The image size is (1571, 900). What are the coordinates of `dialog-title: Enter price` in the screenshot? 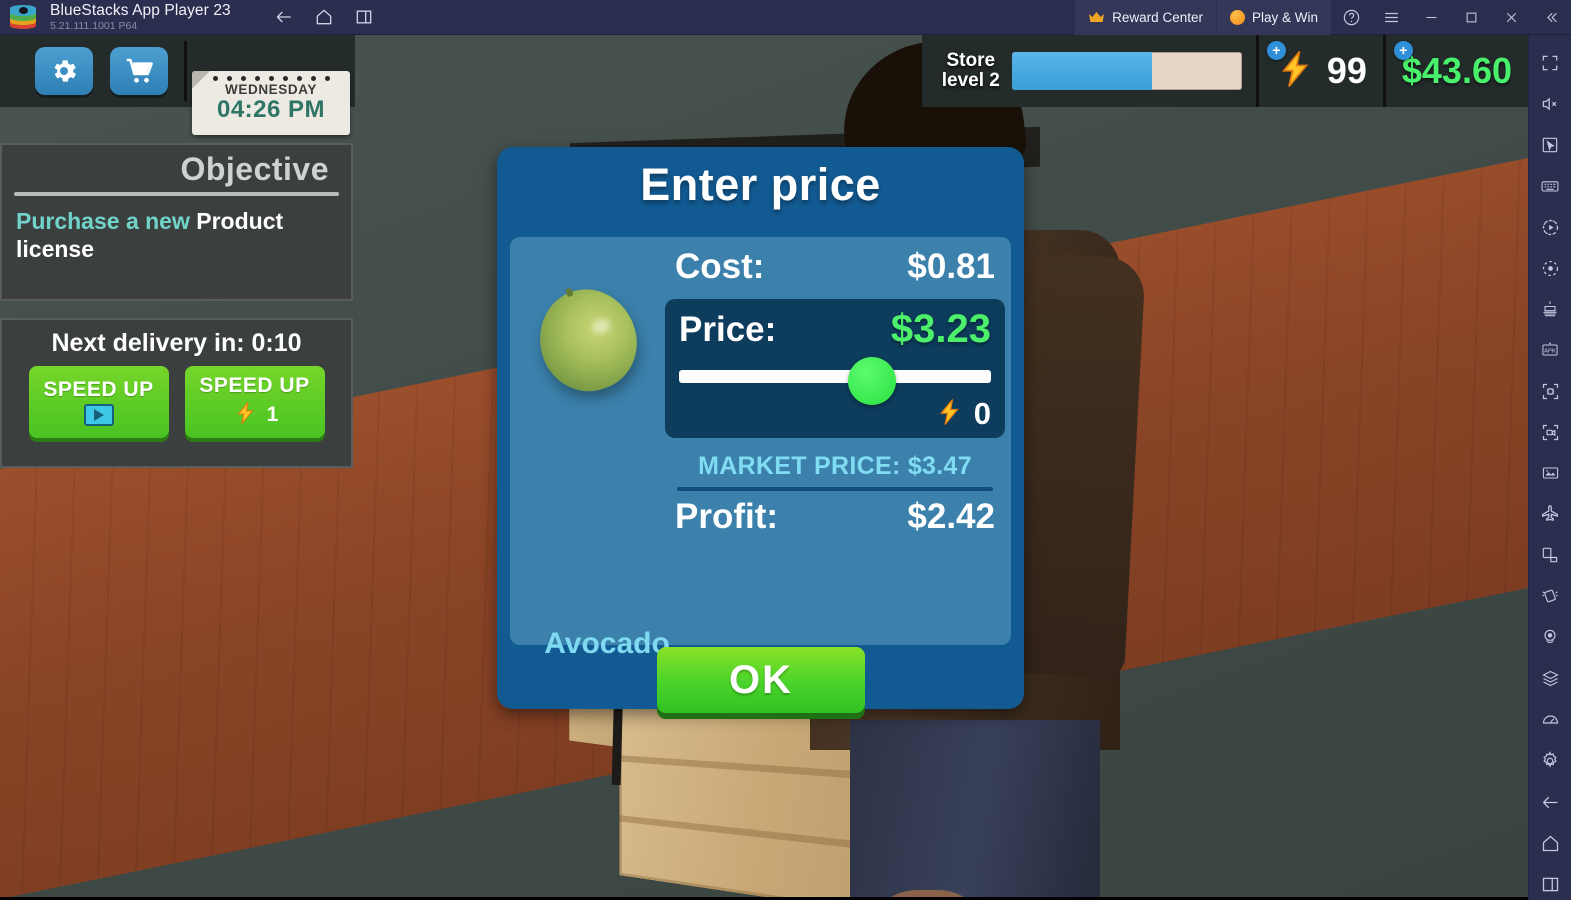 It's located at (760, 184).